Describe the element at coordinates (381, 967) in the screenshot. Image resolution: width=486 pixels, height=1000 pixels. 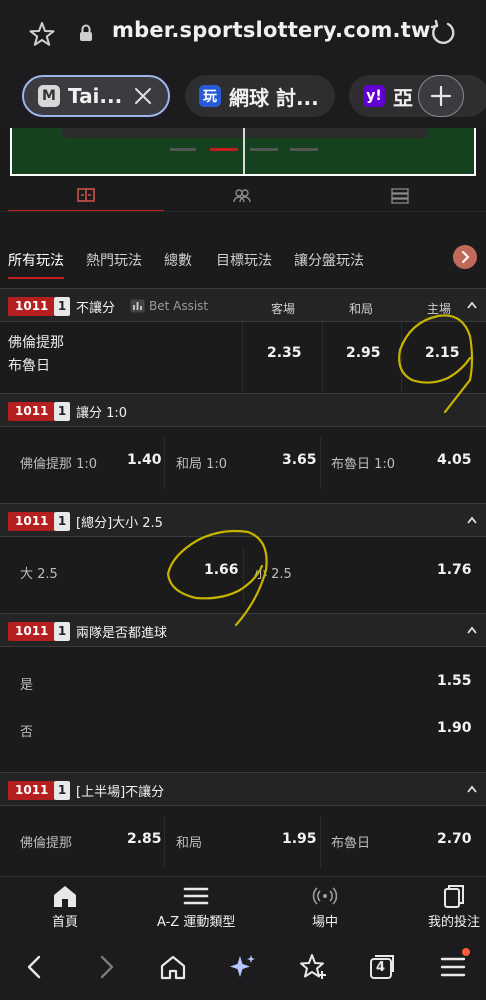
I see `tab-switcher-button: 4` at that location.